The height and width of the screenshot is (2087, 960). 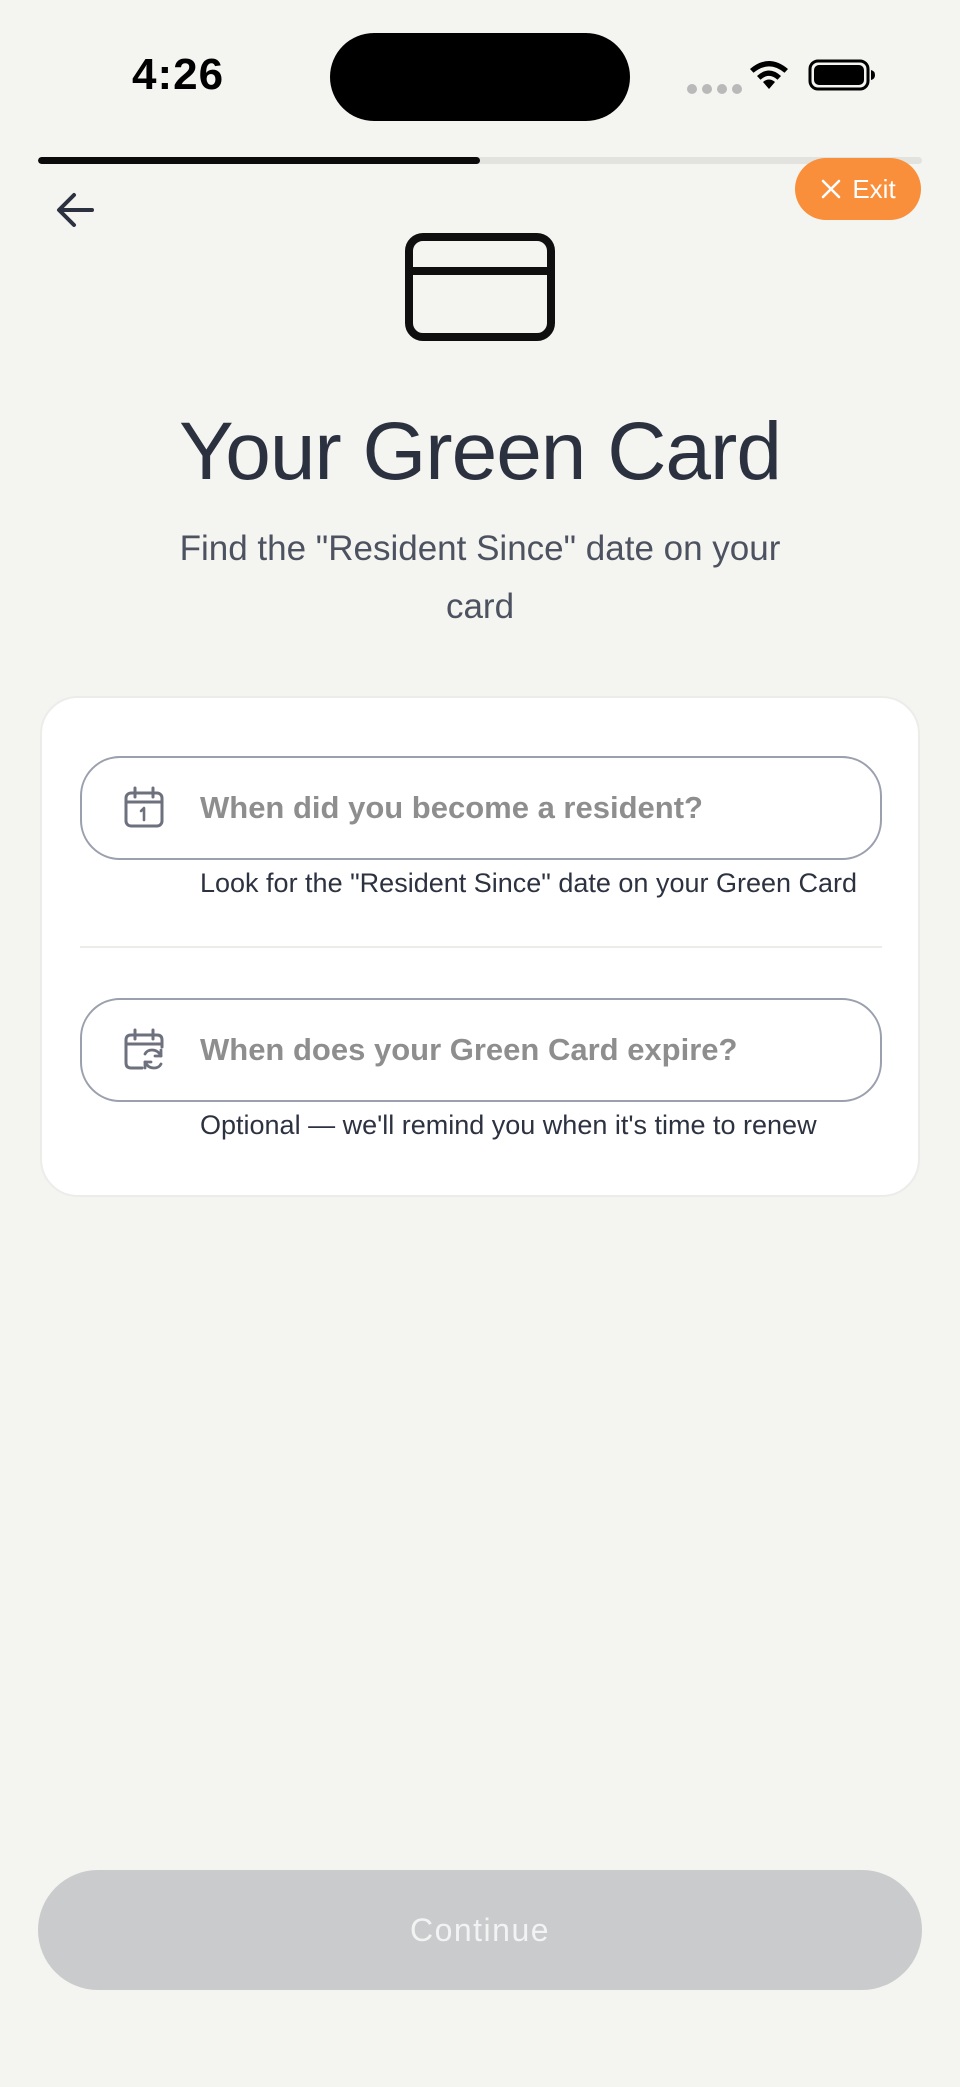 I want to click on field-divider, so click(x=481, y=947).